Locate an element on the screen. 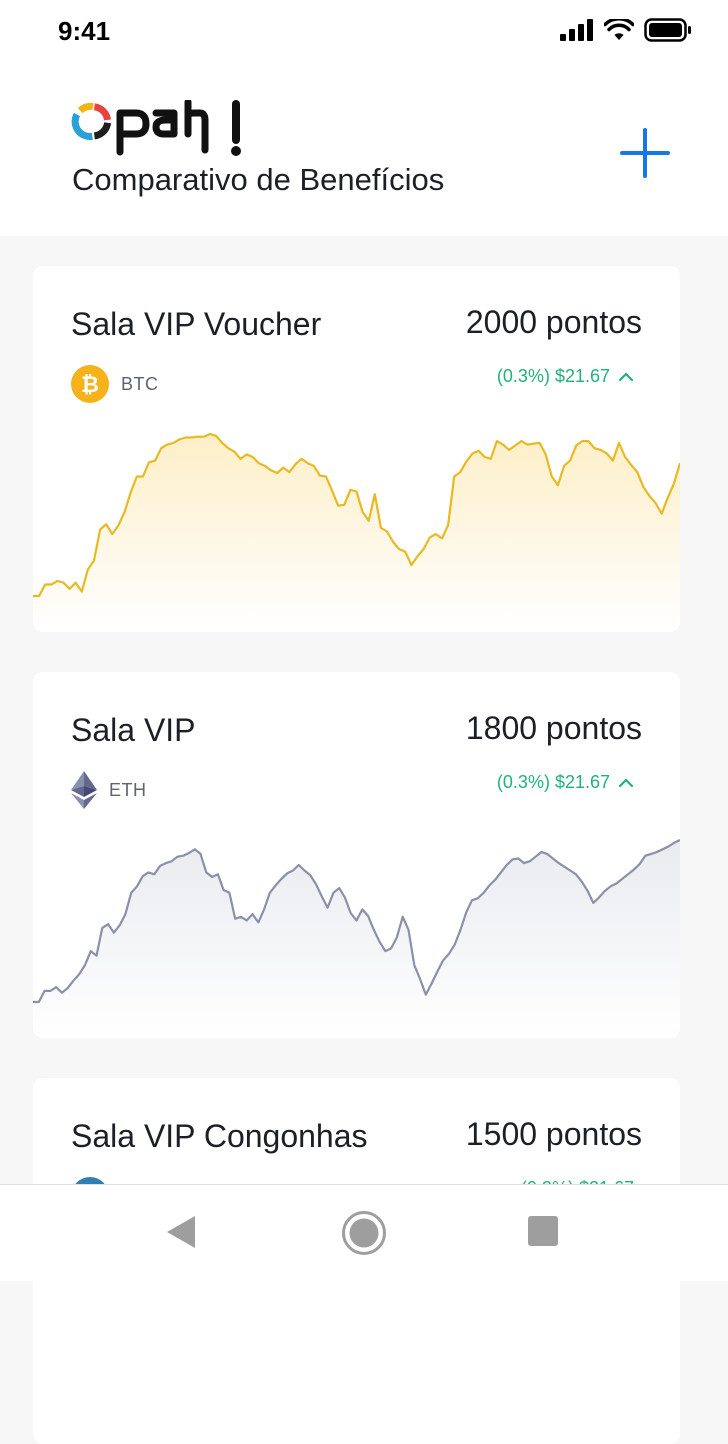 The width and height of the screenshot is (728, 1444). bitcoin-icon: ₿ is located at coordinates (90, 384).